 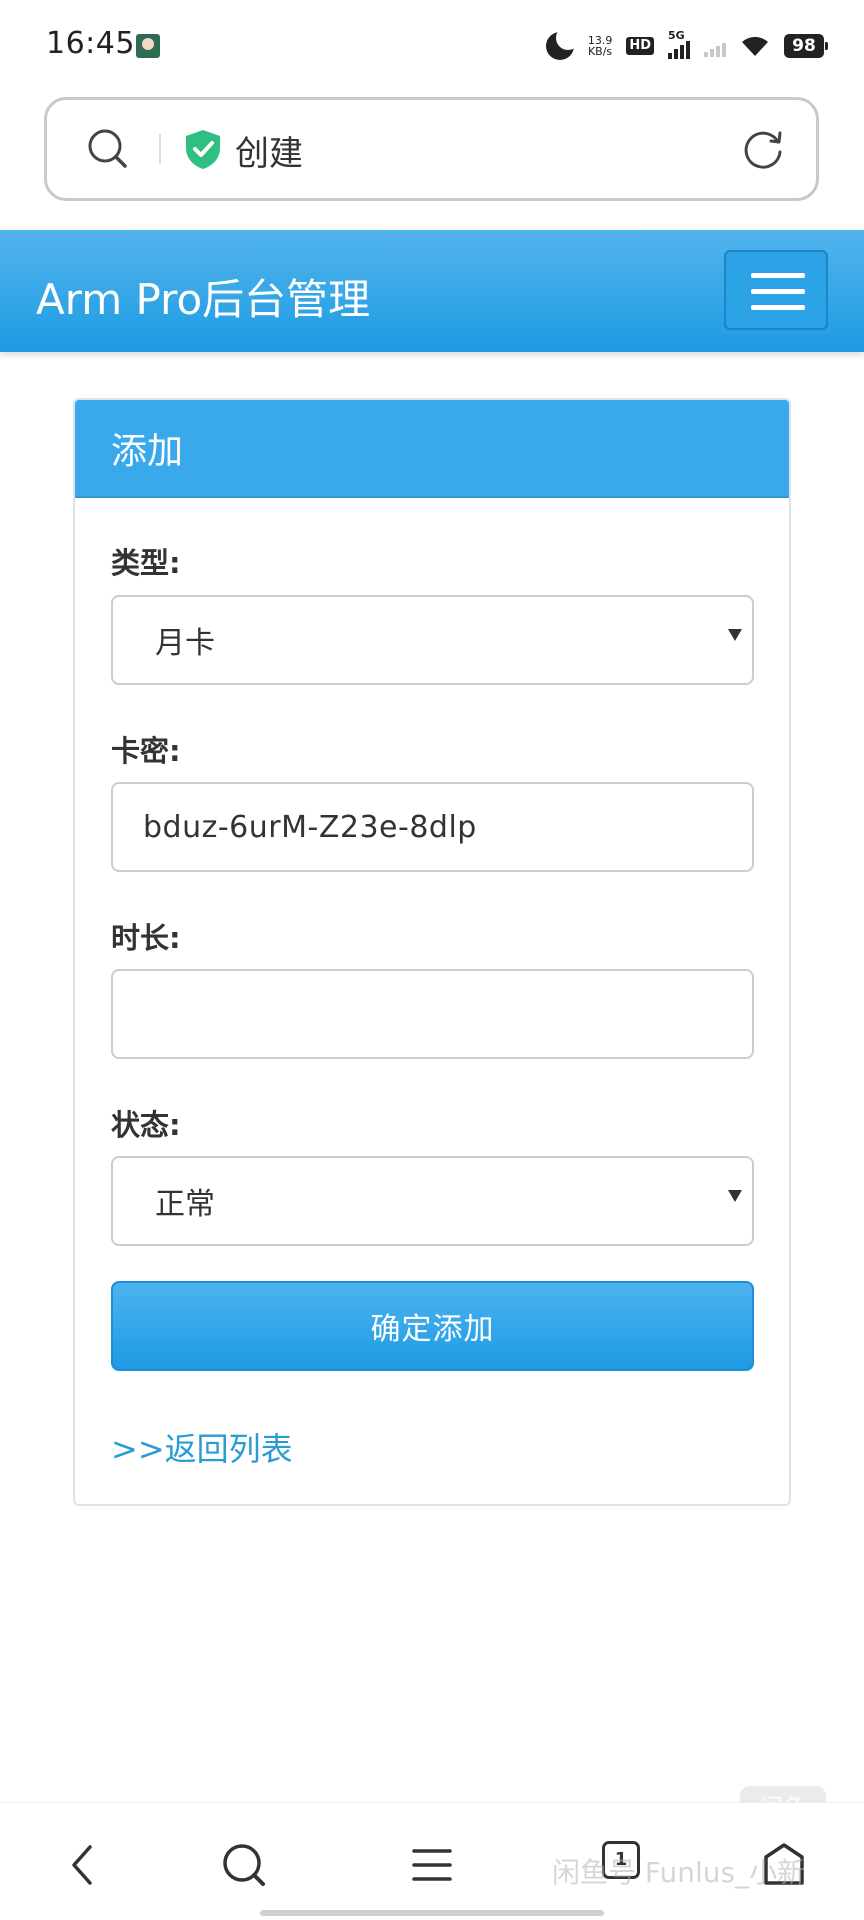 I want to click on app-navbar: Arm Pro后台管理, so click(x=432, y=291).